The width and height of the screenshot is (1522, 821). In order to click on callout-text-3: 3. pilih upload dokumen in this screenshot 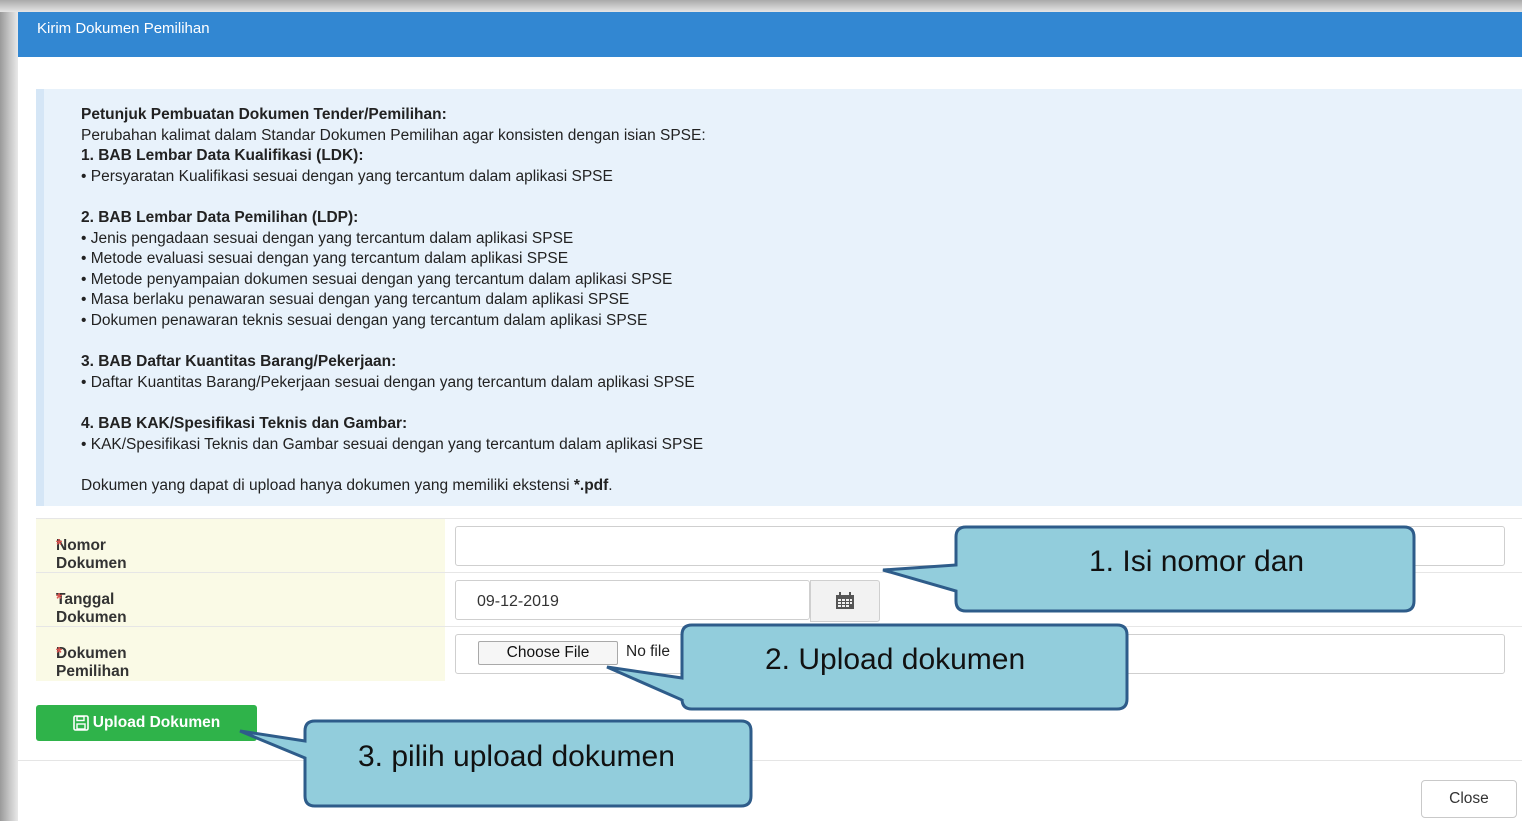, I will do `click(516, 756)`.